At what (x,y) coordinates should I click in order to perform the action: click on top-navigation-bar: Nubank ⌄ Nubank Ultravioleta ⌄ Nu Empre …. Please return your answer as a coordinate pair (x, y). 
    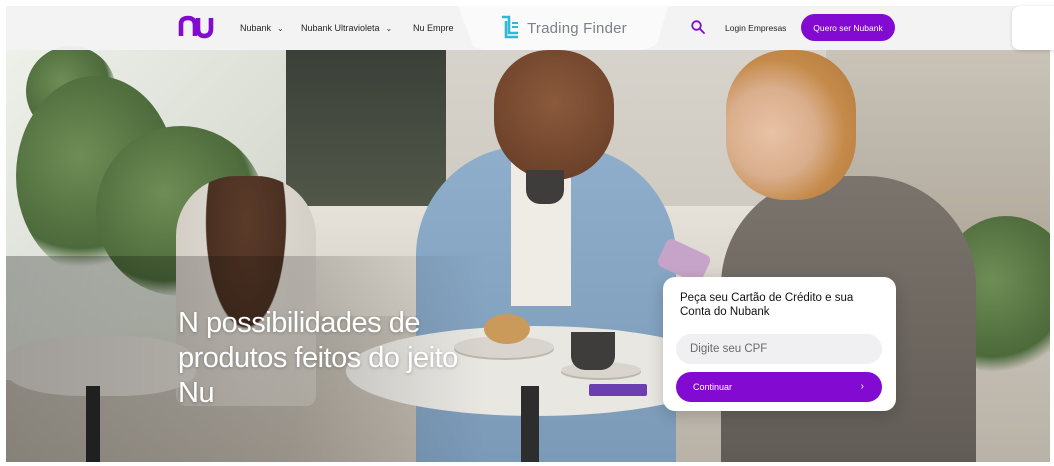
    Looking at the image, I should click on (528, 28).